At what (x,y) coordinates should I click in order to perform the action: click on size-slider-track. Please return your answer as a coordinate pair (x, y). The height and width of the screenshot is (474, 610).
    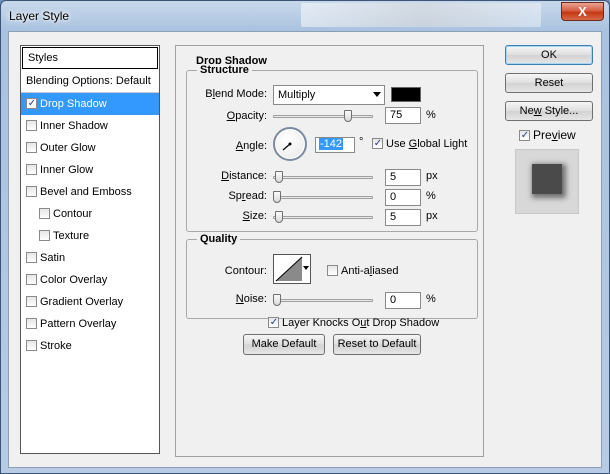
    Looking at the image, I should click on (323, 217).